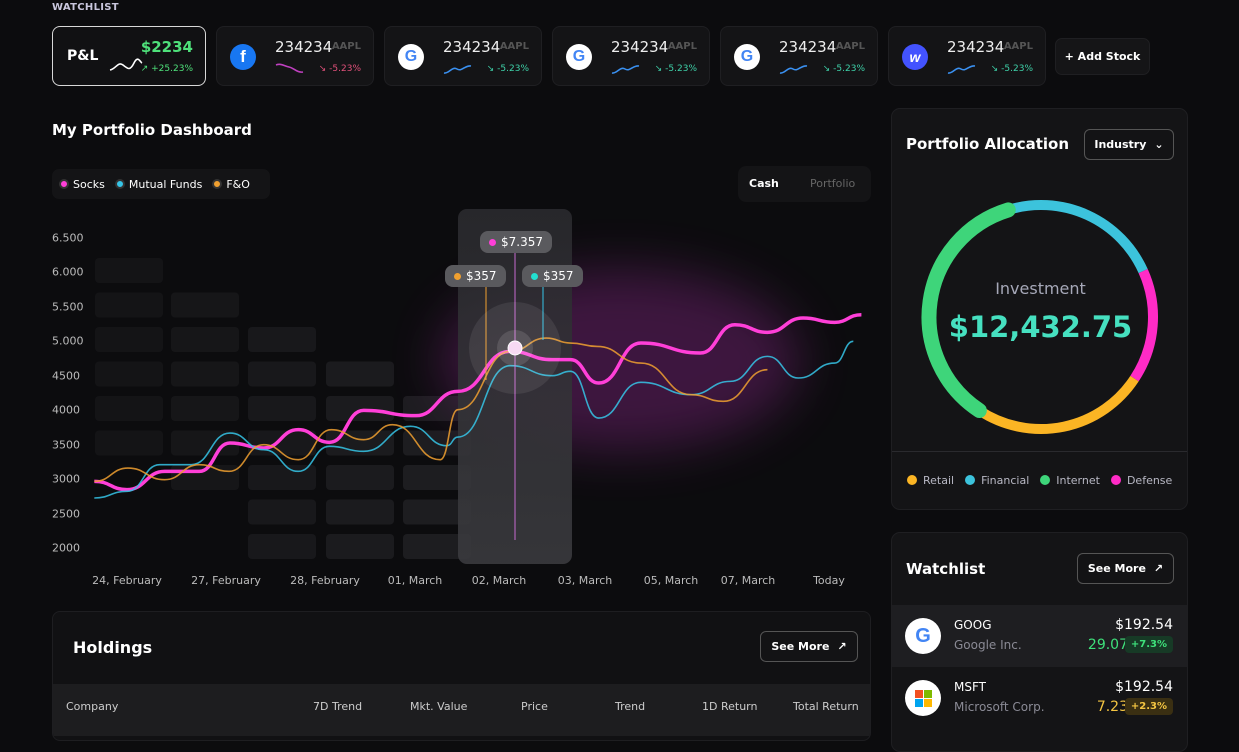 This screenshot has width=1239, height=752. I want to click on y-tick-label: 3000, so click(66, 479).